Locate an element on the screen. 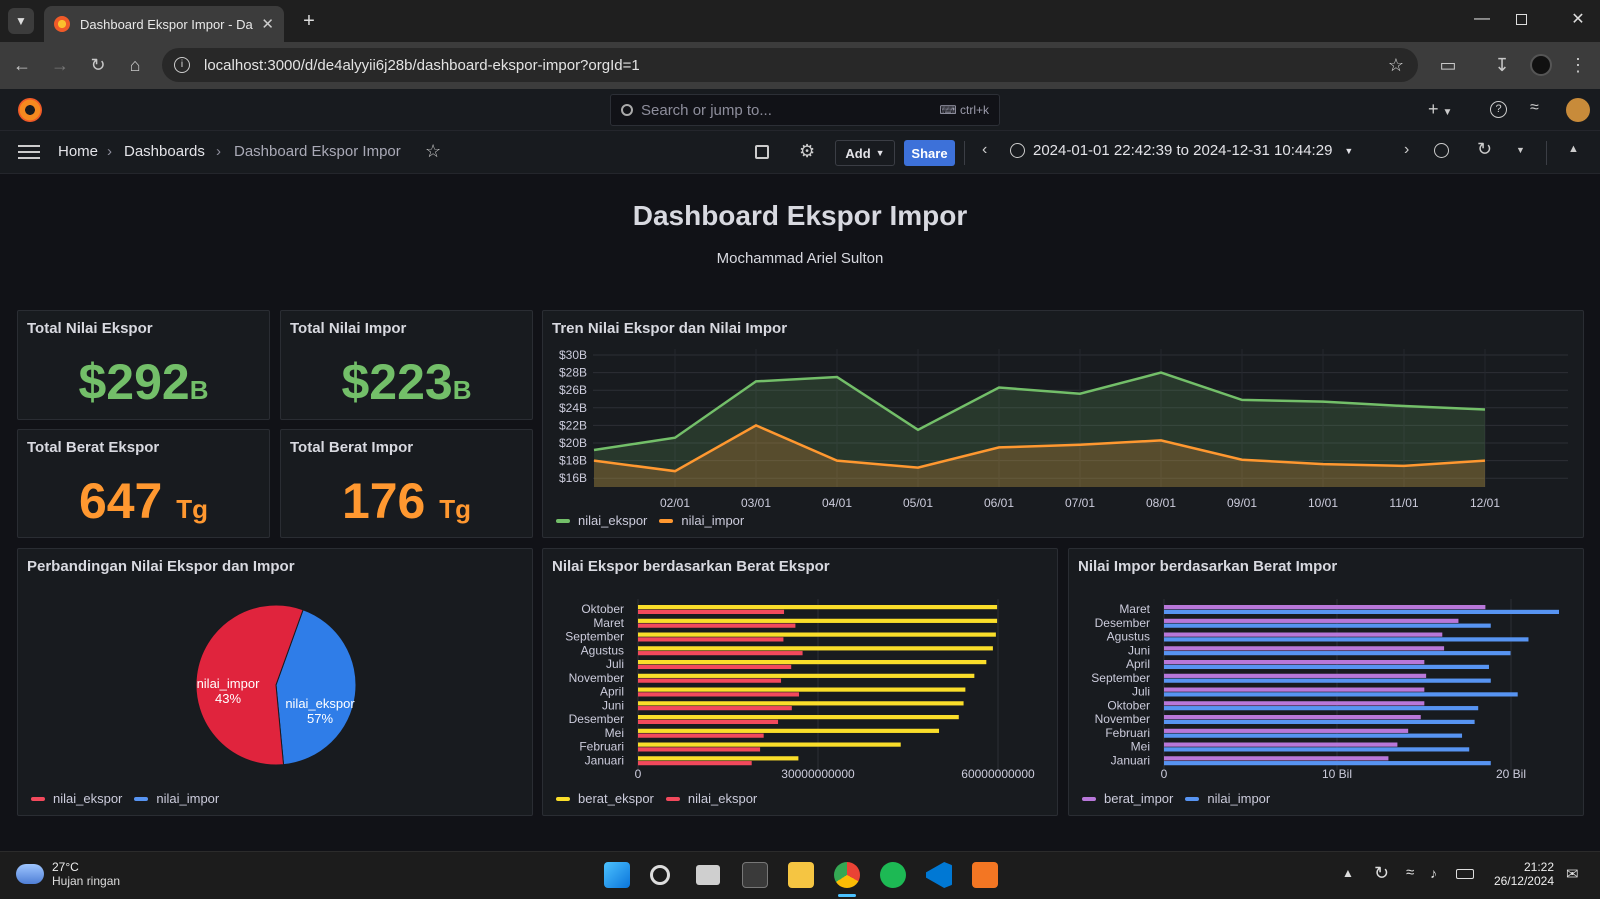 The width and height of the screenshot is (1600, 899). battery-icon is located at coordinates (1465, 874).